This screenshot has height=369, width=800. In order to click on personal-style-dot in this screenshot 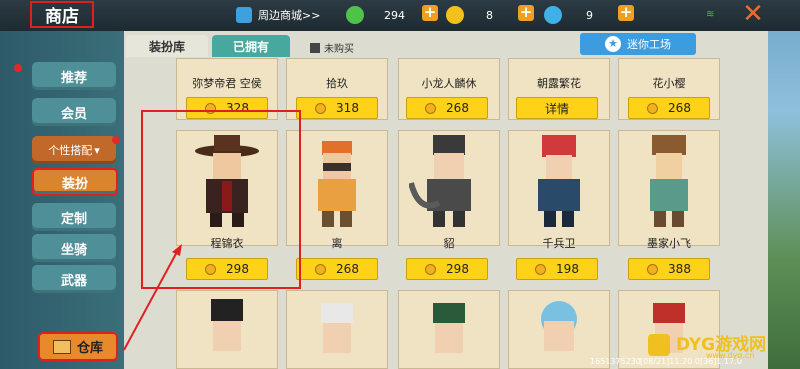, I will do `click(116, 140)`.